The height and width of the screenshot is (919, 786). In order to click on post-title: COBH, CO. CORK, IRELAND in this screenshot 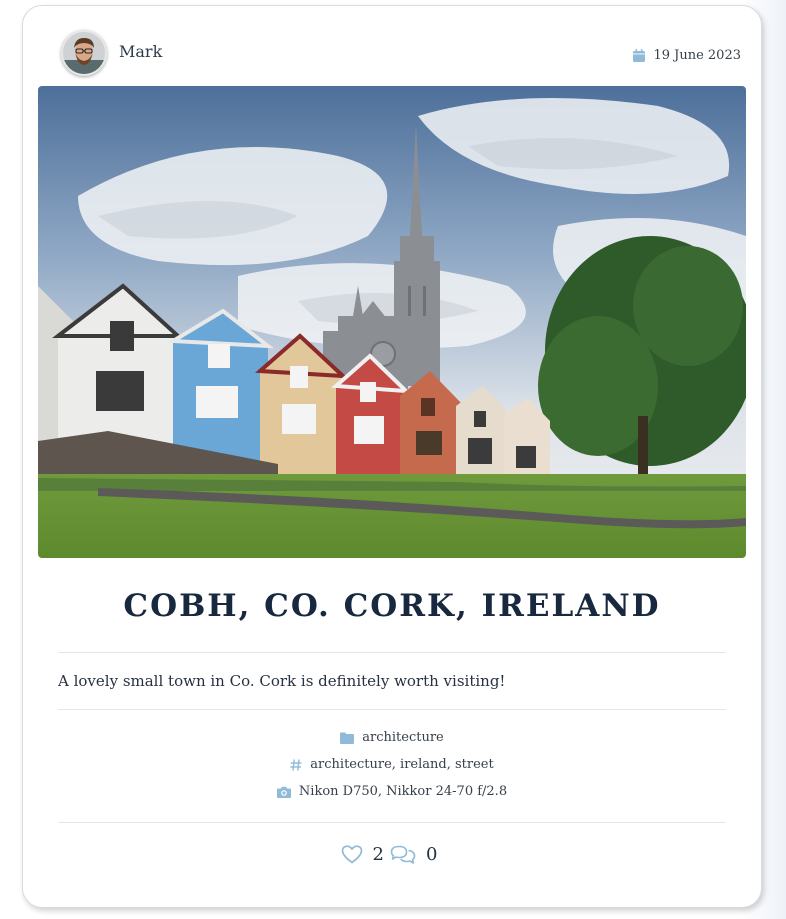, I will do `click(392, 606)`.